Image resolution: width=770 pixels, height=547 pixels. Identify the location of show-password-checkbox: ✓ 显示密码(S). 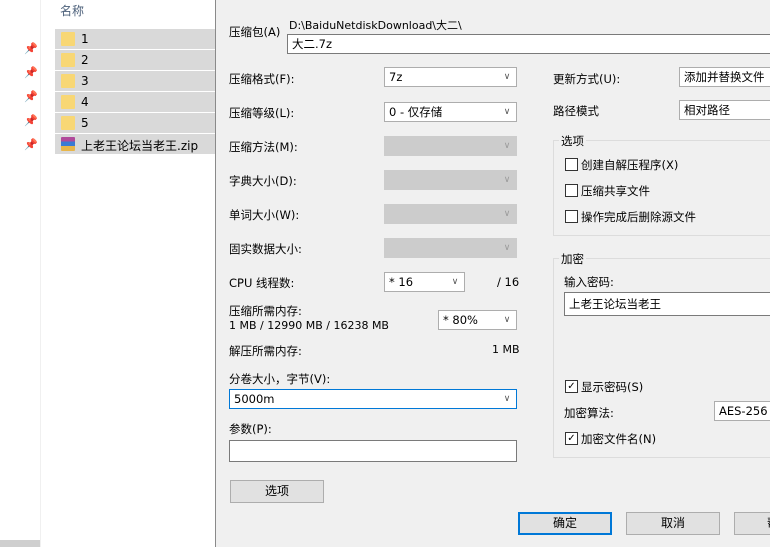
(625, 387).